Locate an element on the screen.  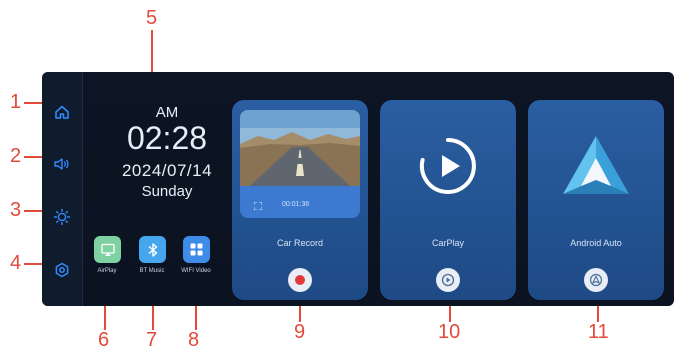
sidebar is located at coordinates (62, 189).